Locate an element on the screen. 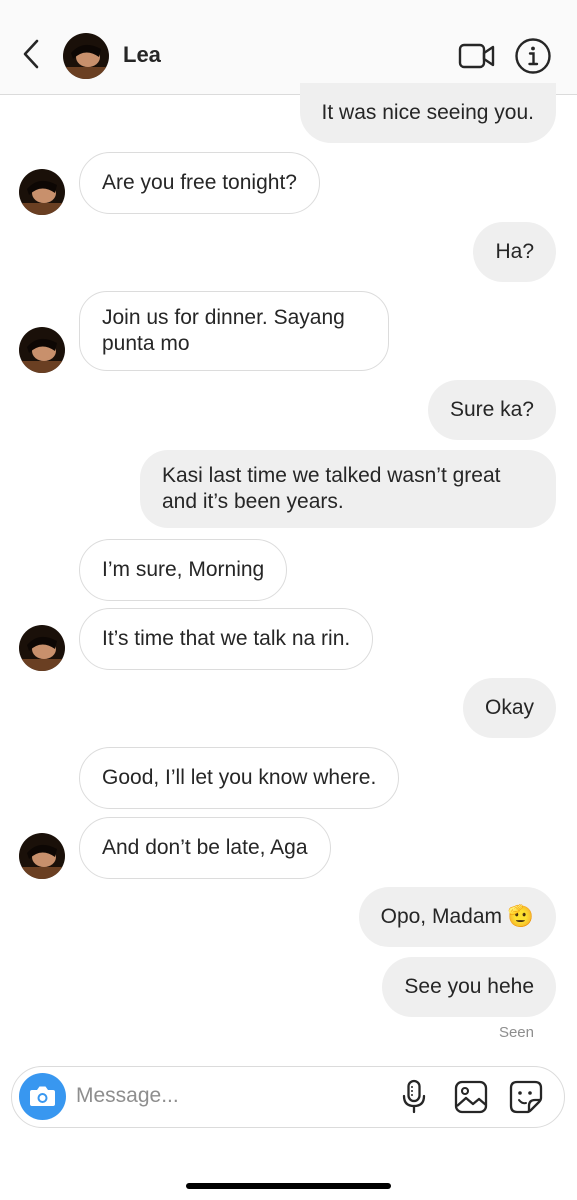 The image size is (577, 1200). message-bubble-outgoing: See you hehe is located at coordinates (469, 987).